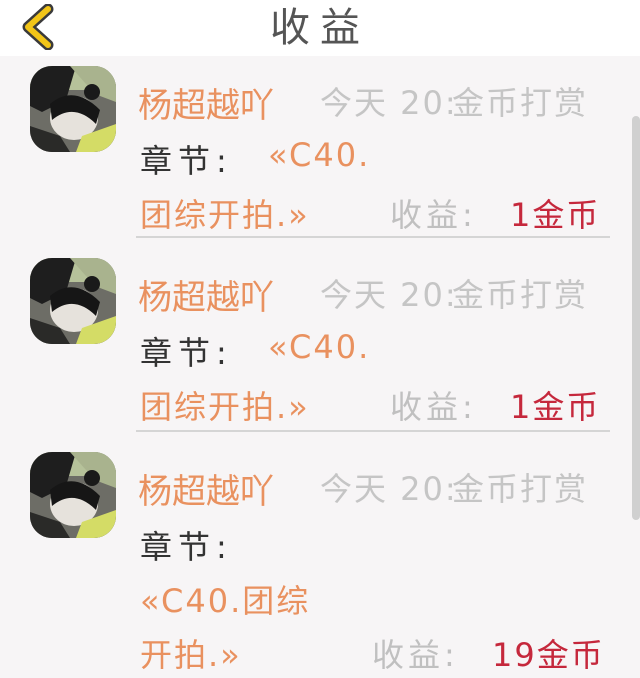  Describe the element at coordinates (191, 653) in the screenshot. I see `chapter-title-line2: 开拍.»` at that location.